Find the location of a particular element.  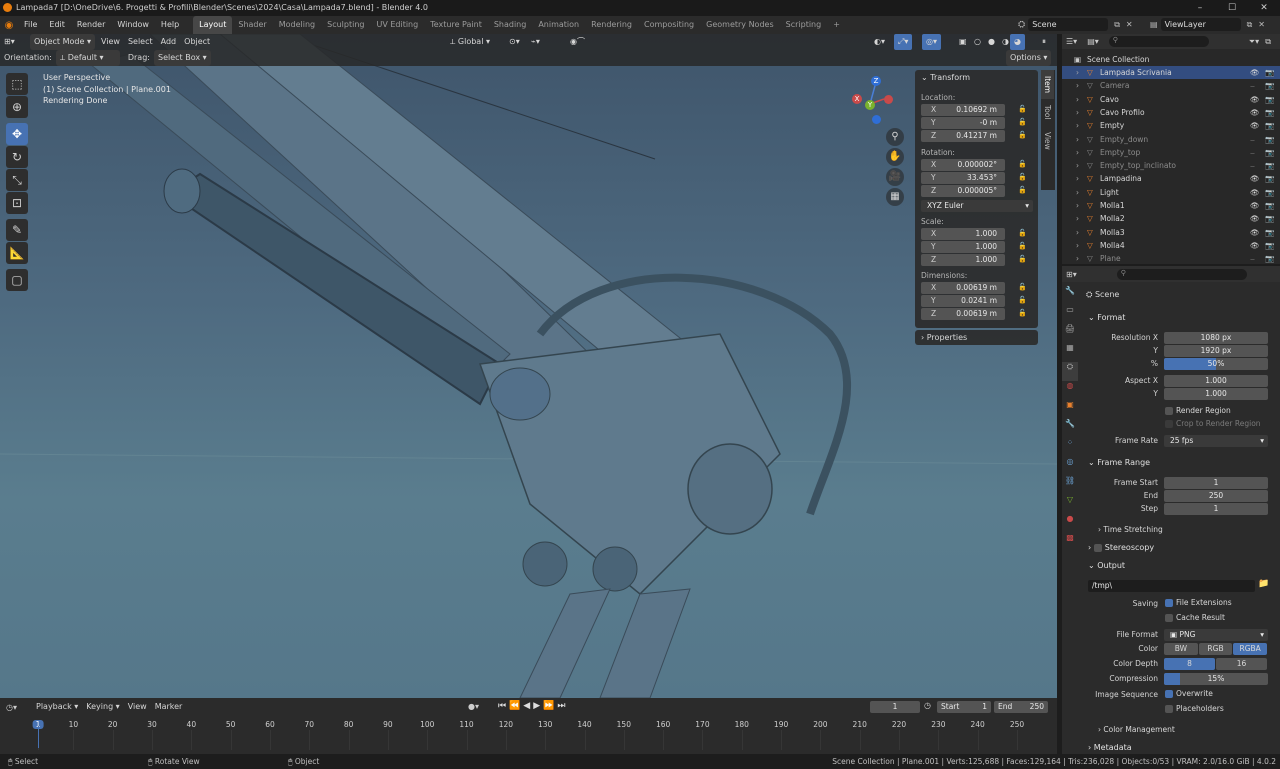

rotation-z-field: Z 0.000005° is located at coordinates (963, 191).